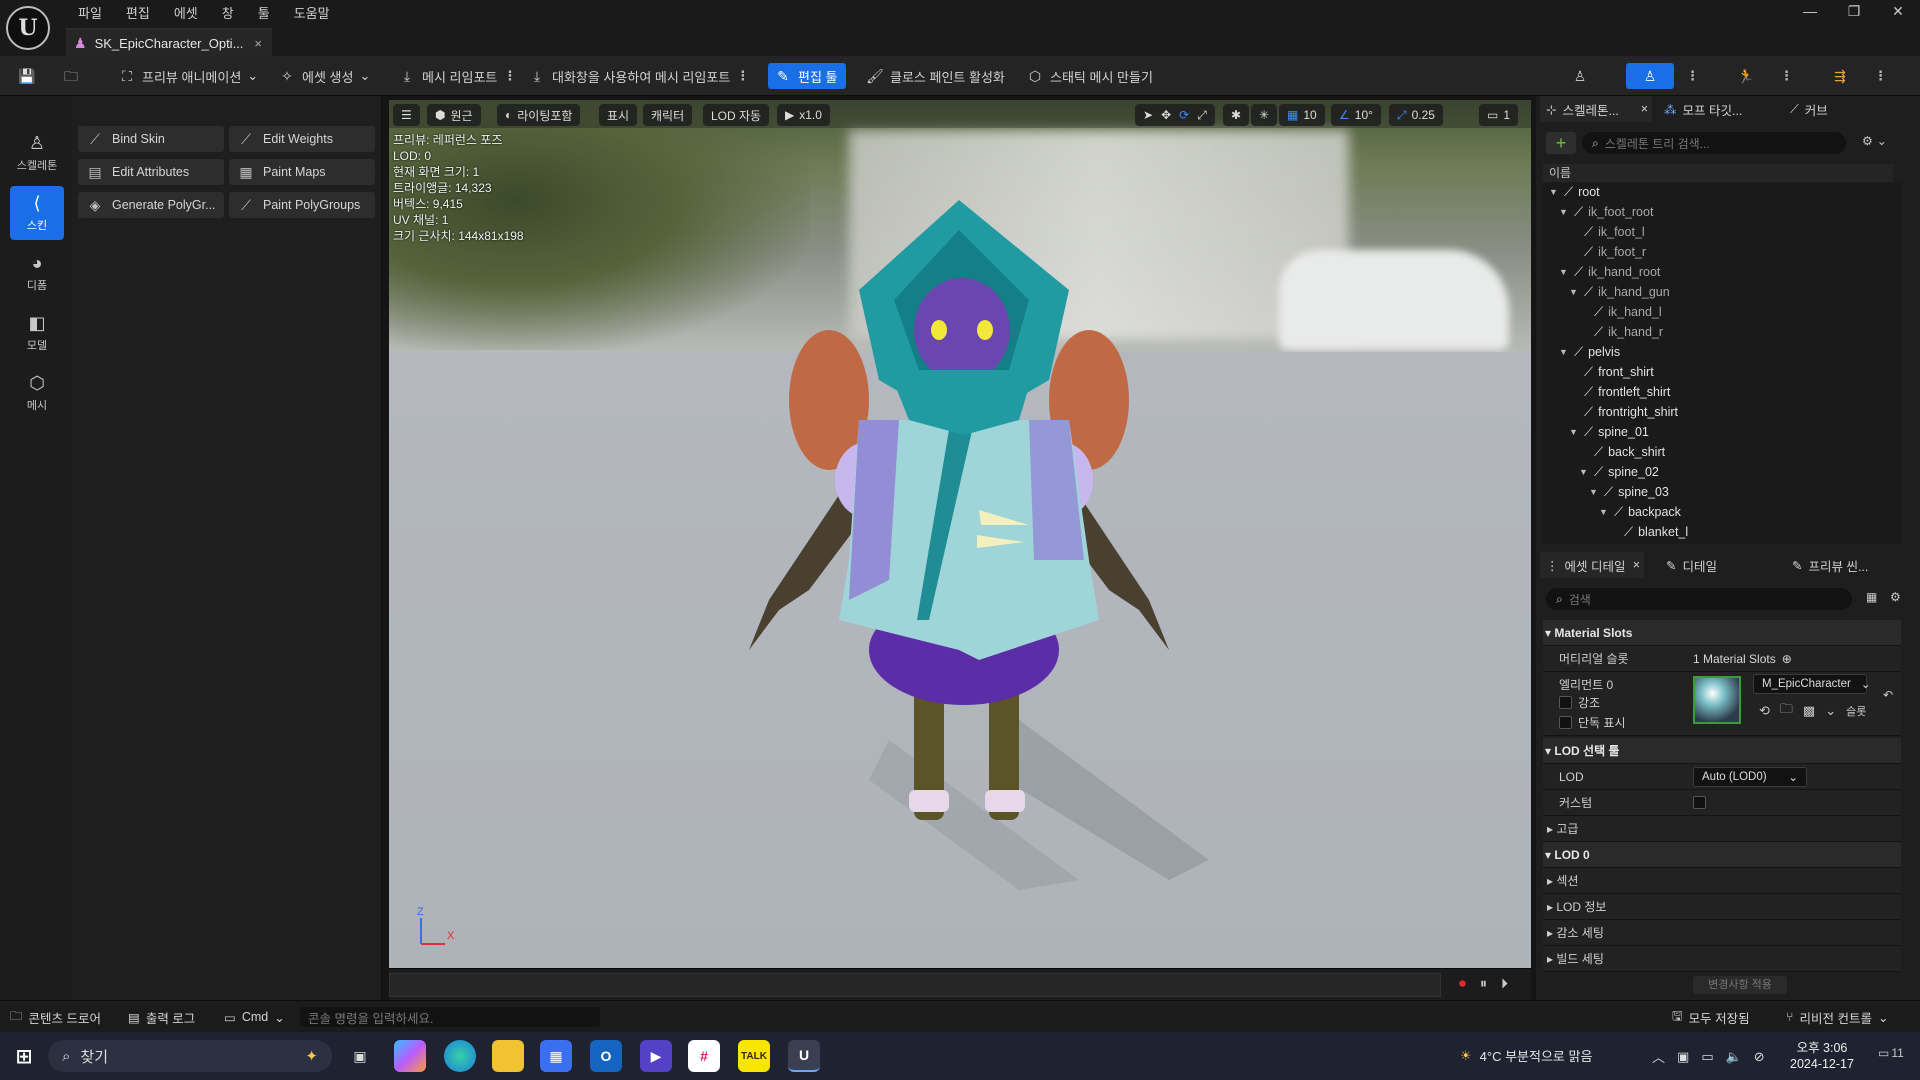 The width and height of the screenshot is (1920, 1080). Describe the element at coordinates (1786, 711) in the screenshot. I see `folder-icon: 🗀` at that location.